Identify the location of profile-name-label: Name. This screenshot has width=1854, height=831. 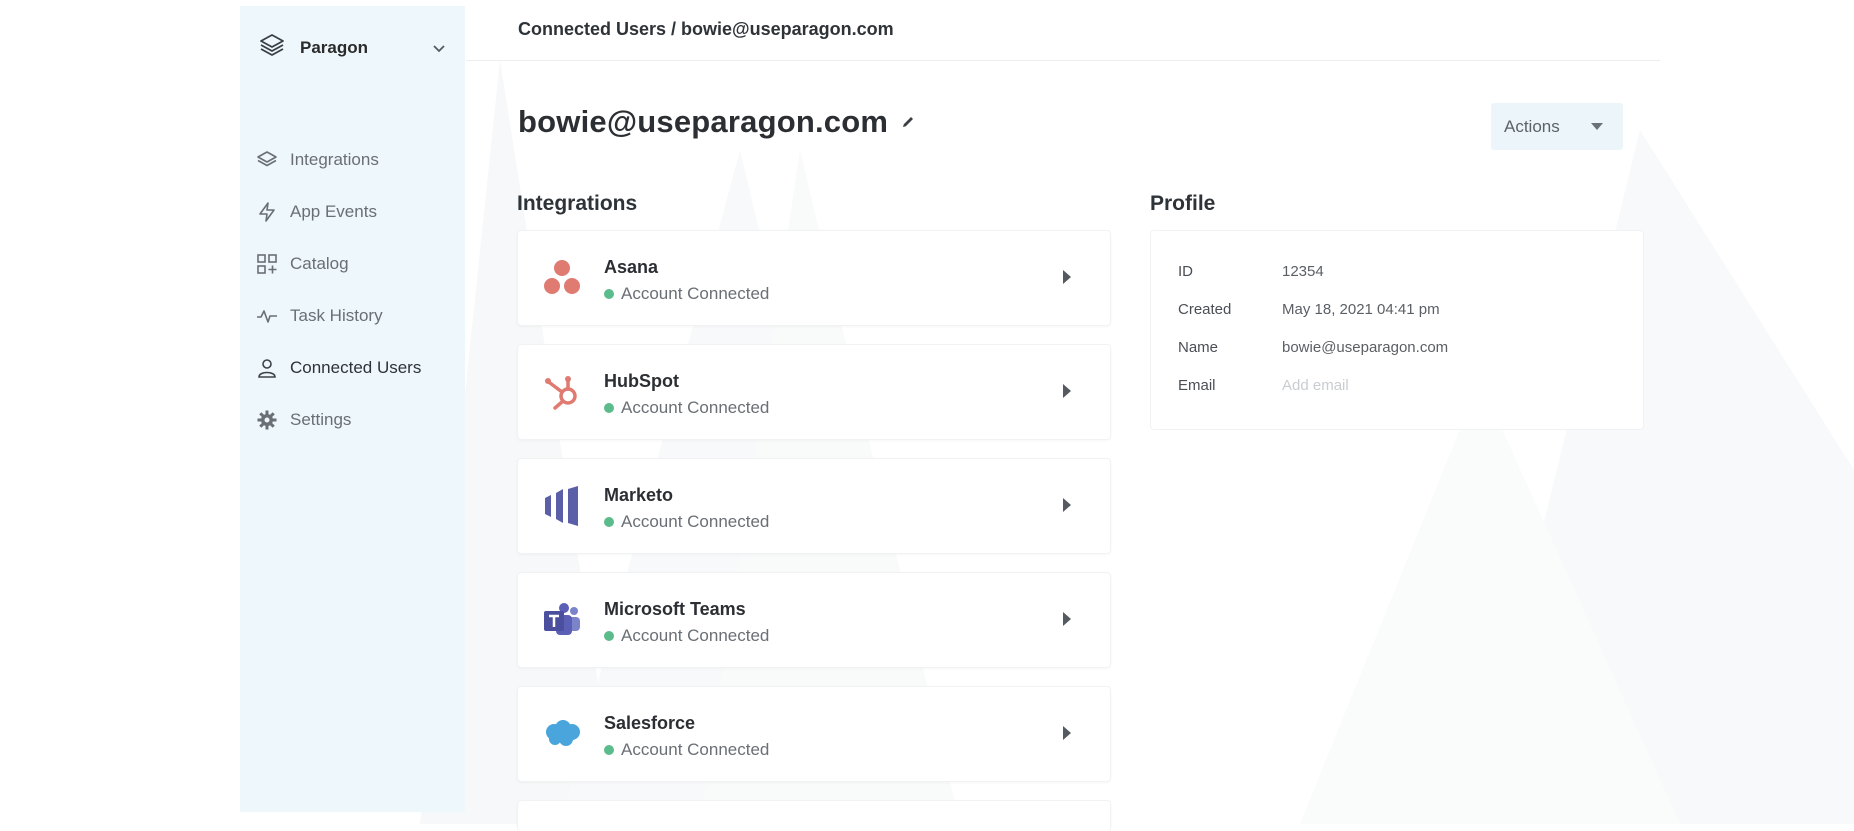
(1198, 347).